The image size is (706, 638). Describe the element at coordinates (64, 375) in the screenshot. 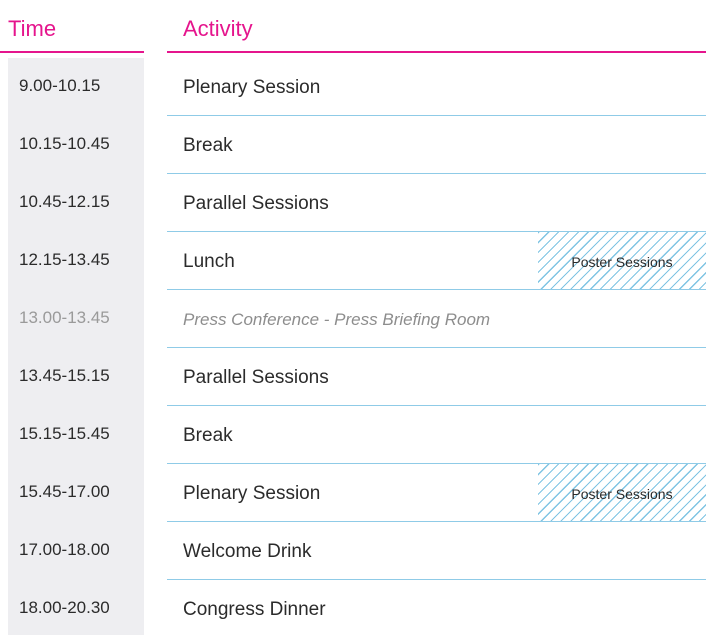

I see `row-time: 13.45-15.15` at that location.